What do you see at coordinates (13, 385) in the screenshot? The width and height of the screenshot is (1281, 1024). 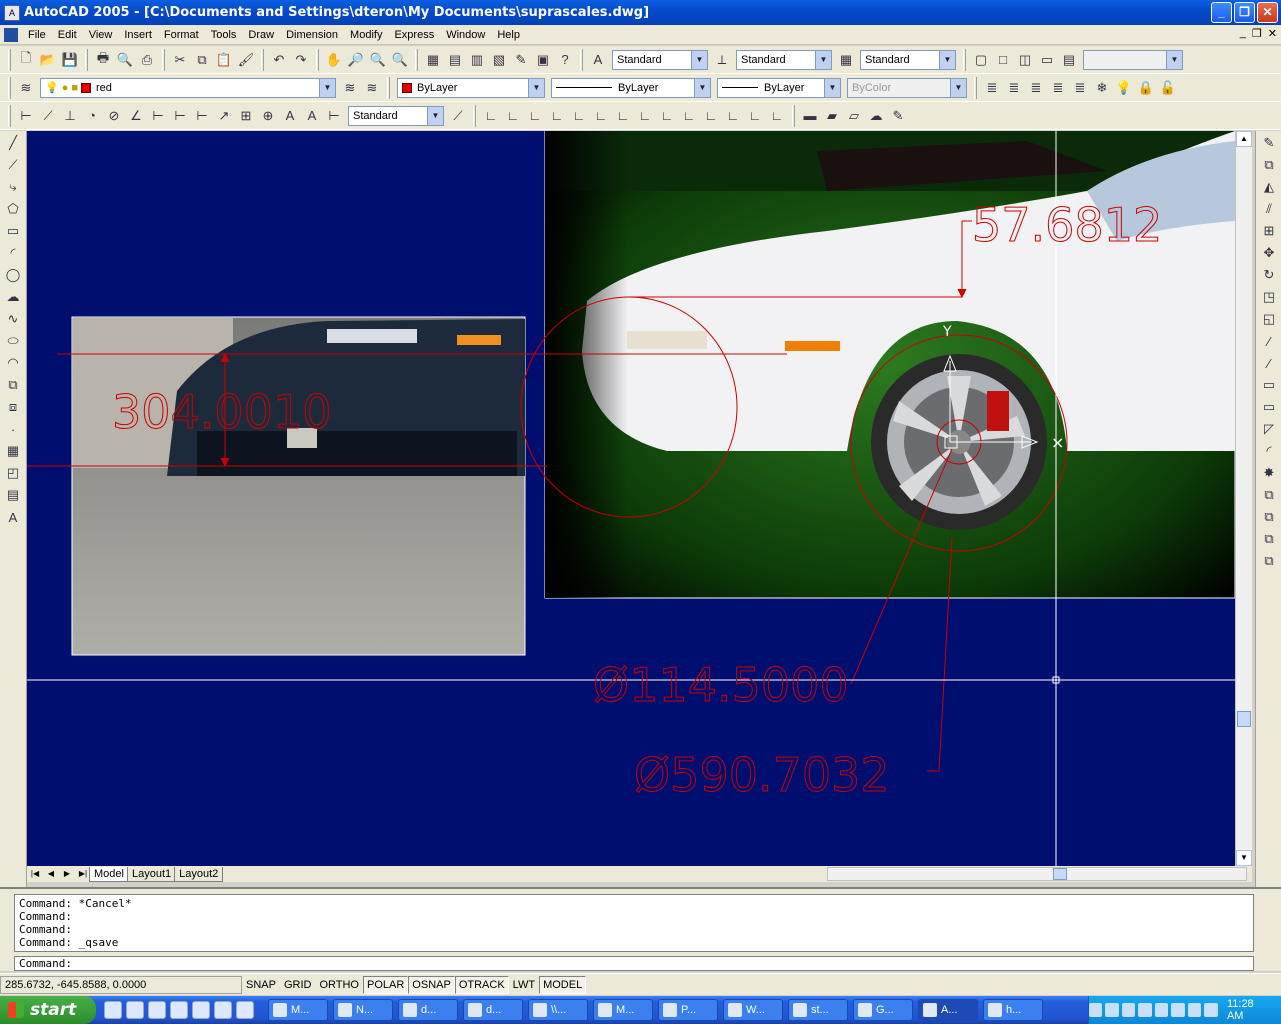 I see `insert-block-icon: ⧉` at bounding box center [13, 385].